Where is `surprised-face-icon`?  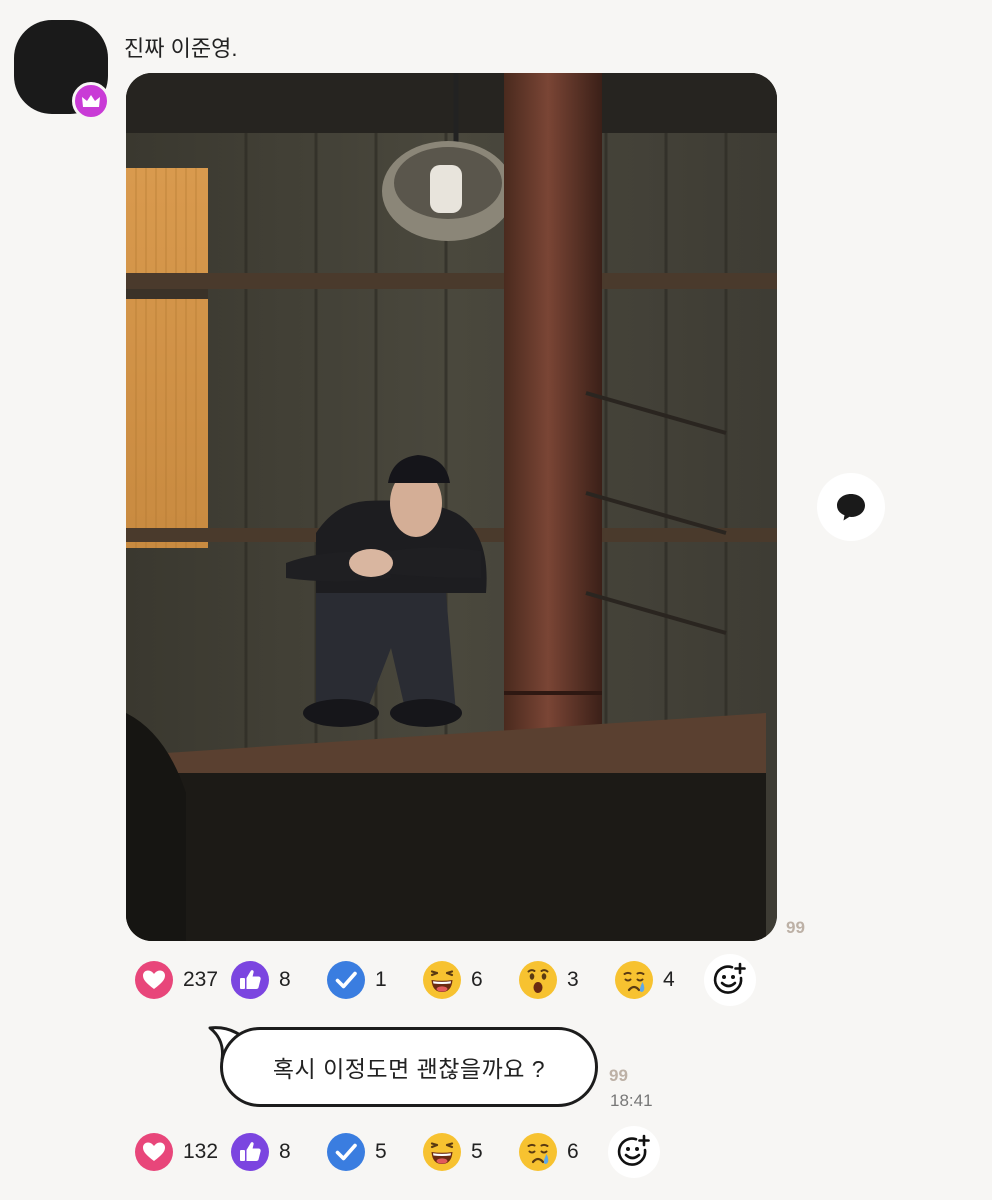 surprised-face-icon is located at coordinates (538, 980).